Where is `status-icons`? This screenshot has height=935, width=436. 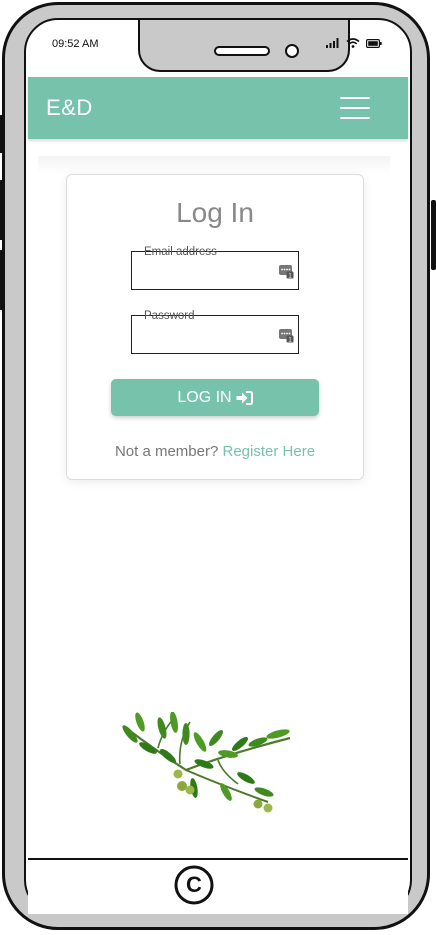 status-icons is located at coordinates (354, 43).